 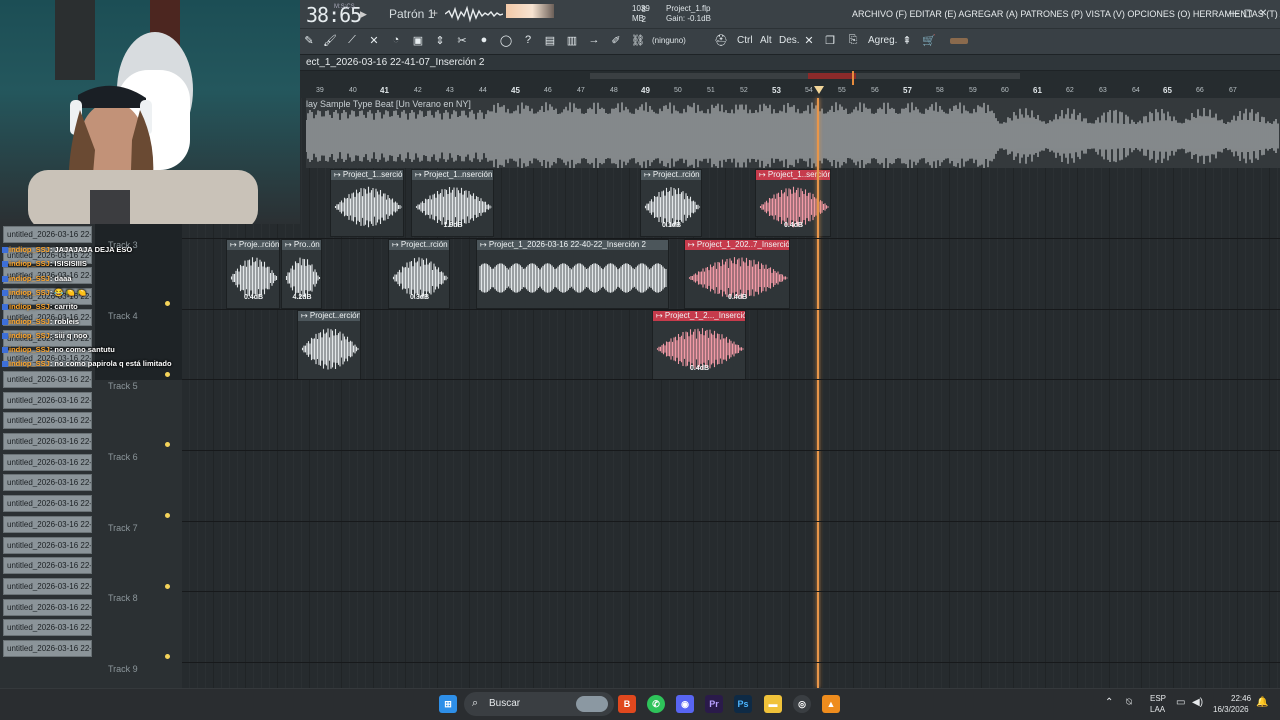 I want to click on link-icon: ⛓, so click(x=638, y=40).